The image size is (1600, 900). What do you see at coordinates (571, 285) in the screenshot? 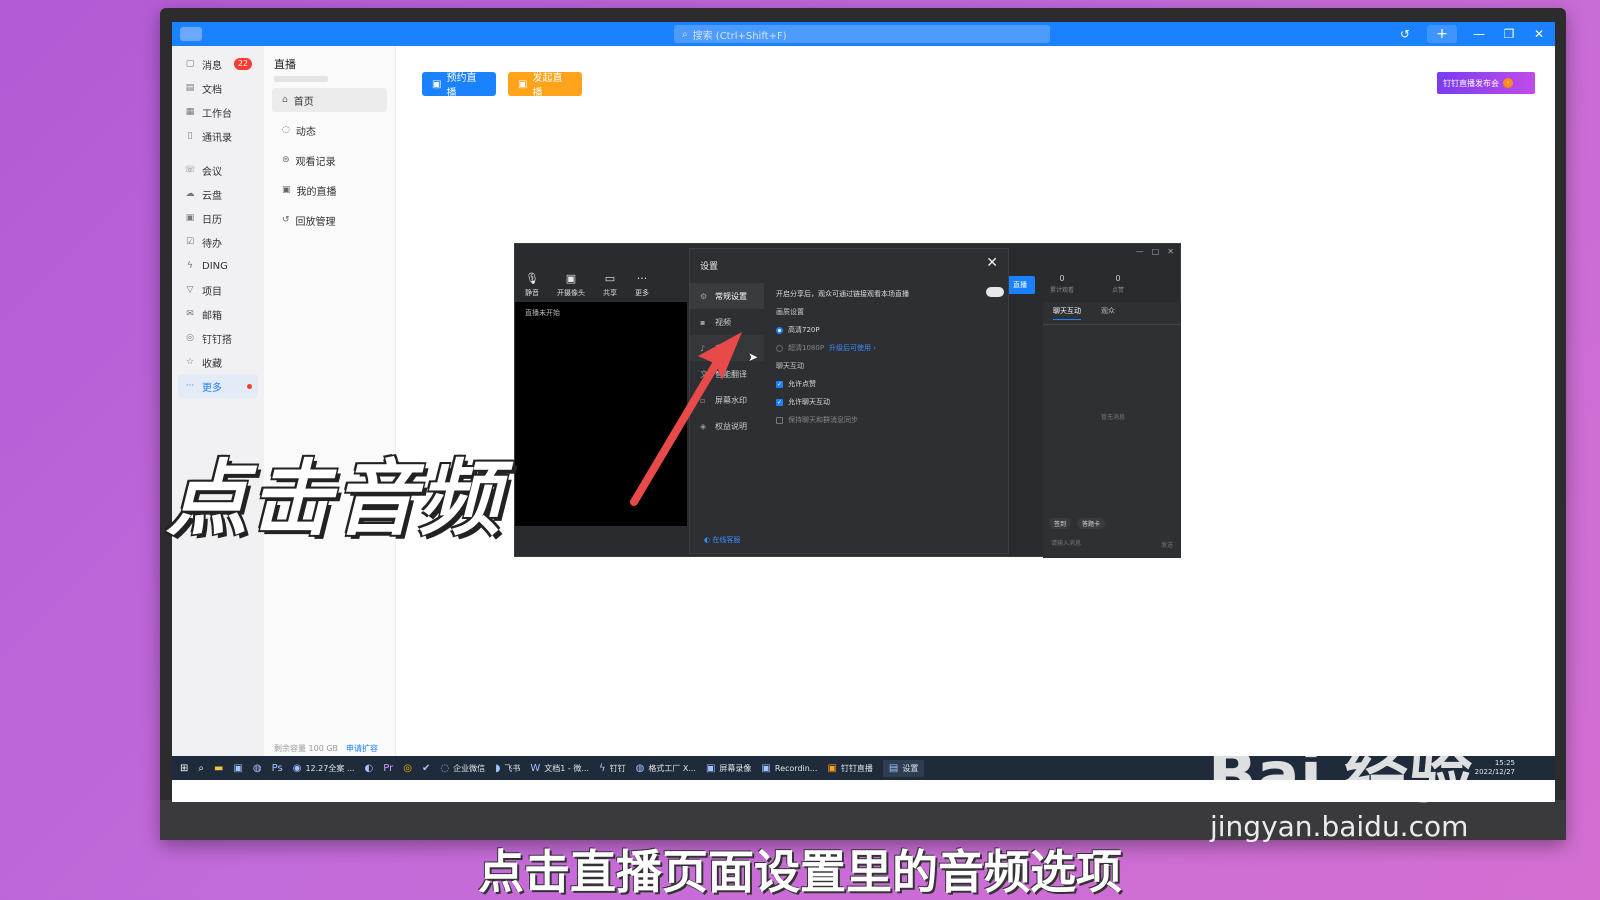
I see `camera-button: ▣ 开摄像头` at bounding box center [571, 285].